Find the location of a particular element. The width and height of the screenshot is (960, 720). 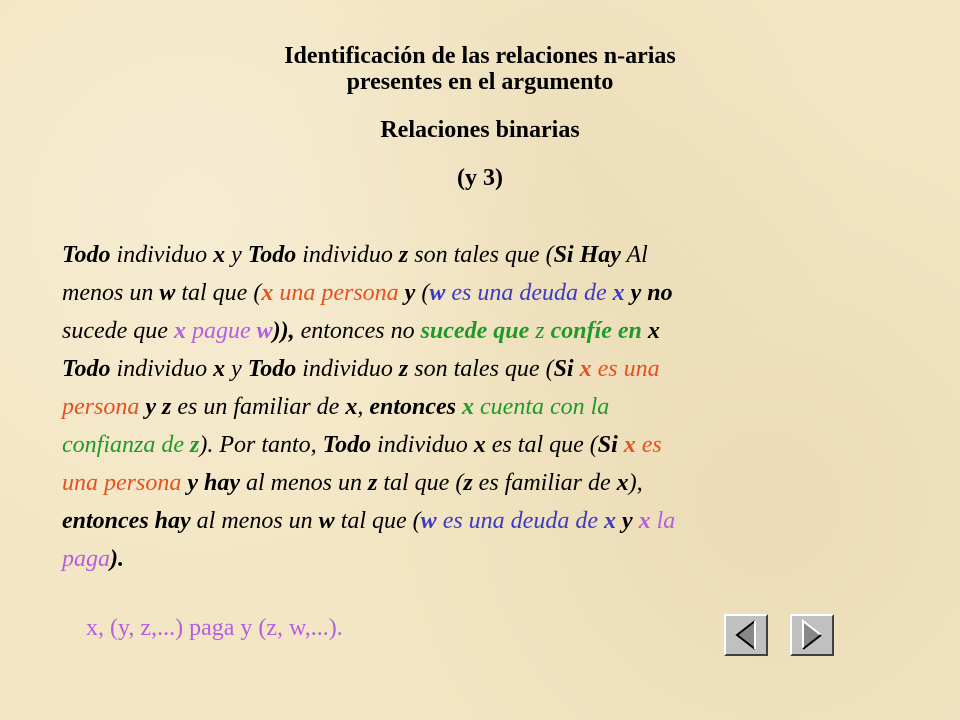

text-run: no is located at coordinates (660, 293).